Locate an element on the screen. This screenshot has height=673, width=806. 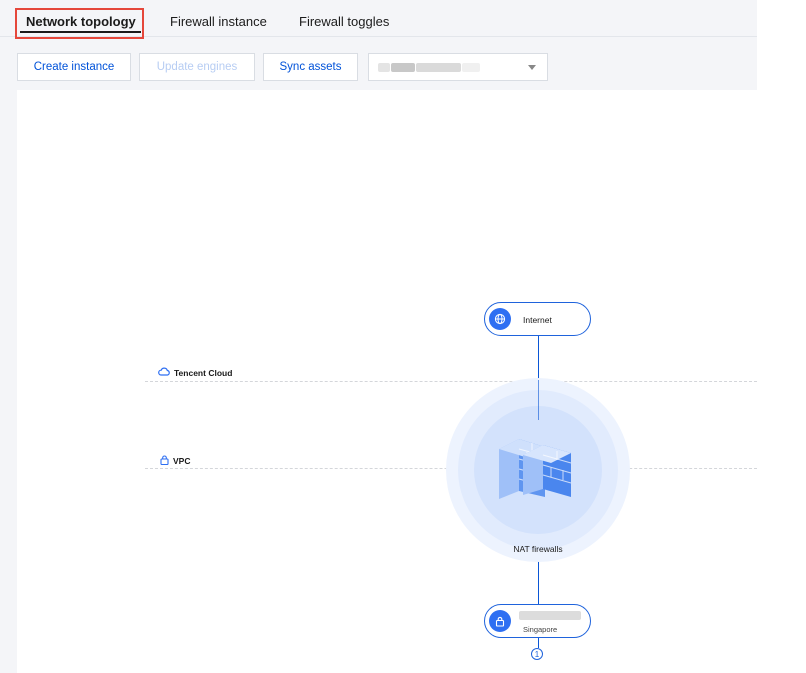
update-engines-button: Update engines is located at coordinates (197, 67).